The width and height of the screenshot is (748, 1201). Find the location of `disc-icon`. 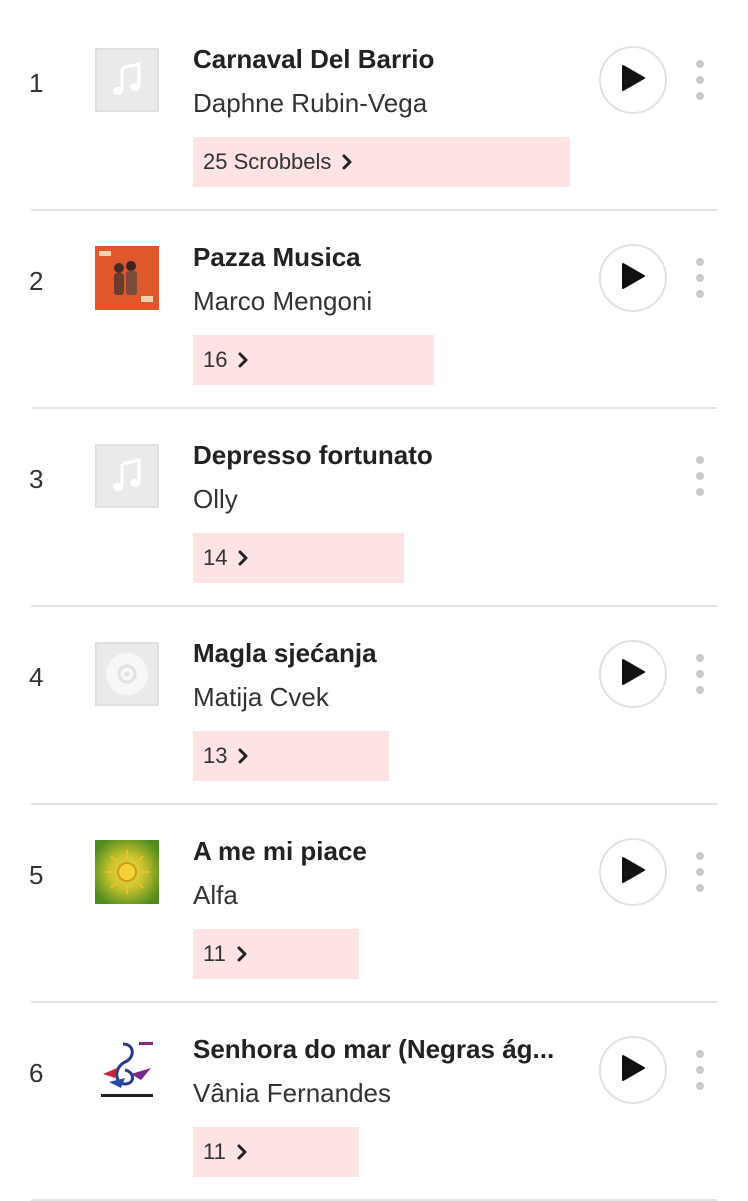

disc-icon is located at coordinates (127, 674).